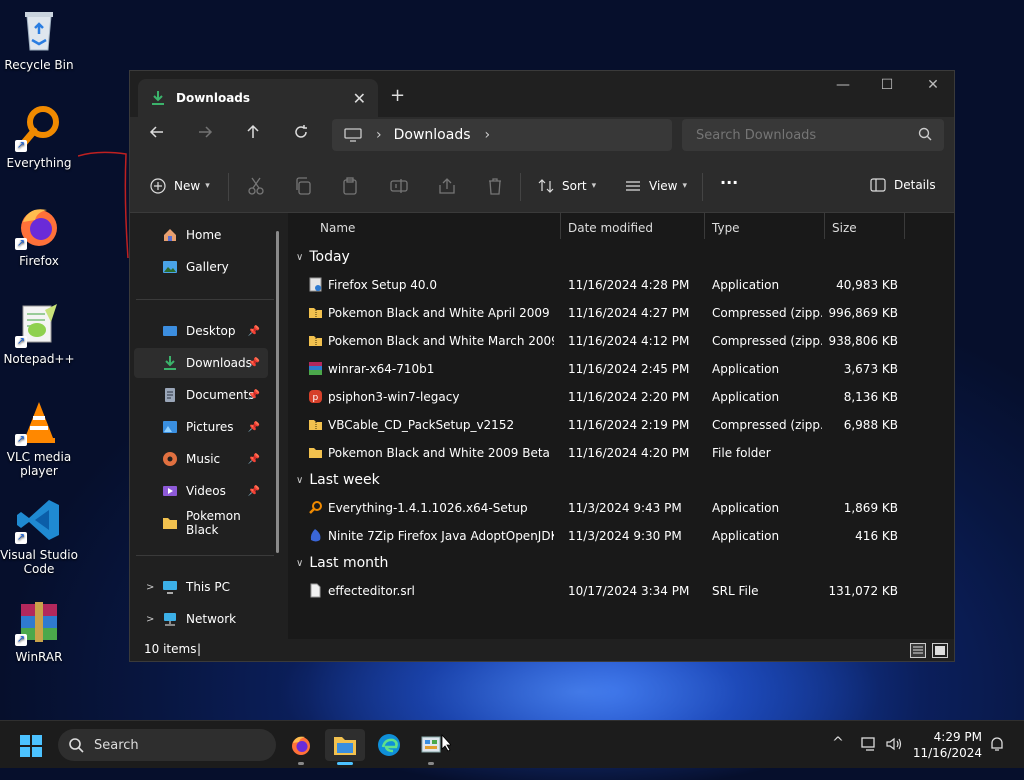 This screenshot has width=1024, height=780. Describe the element at coordinates (838, 744) in the screenshot. I see `show-hidden-icons-button: ^` at that location.